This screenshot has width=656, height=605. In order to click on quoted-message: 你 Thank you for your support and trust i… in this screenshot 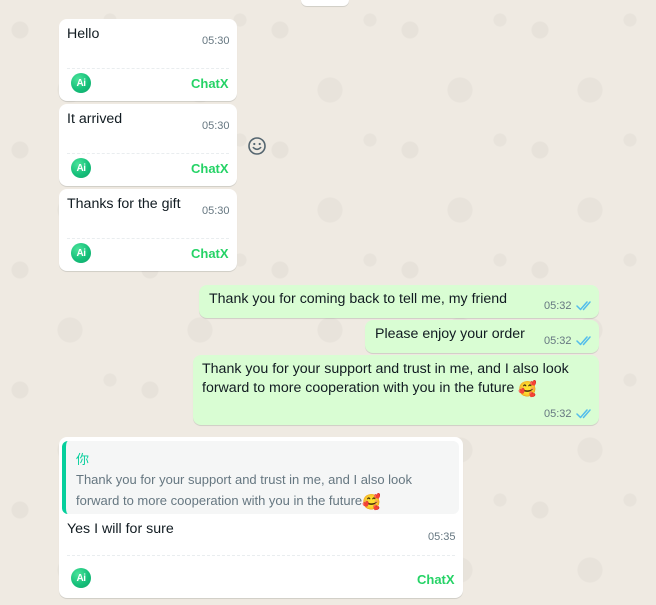, I will do `click(260, 477)`.